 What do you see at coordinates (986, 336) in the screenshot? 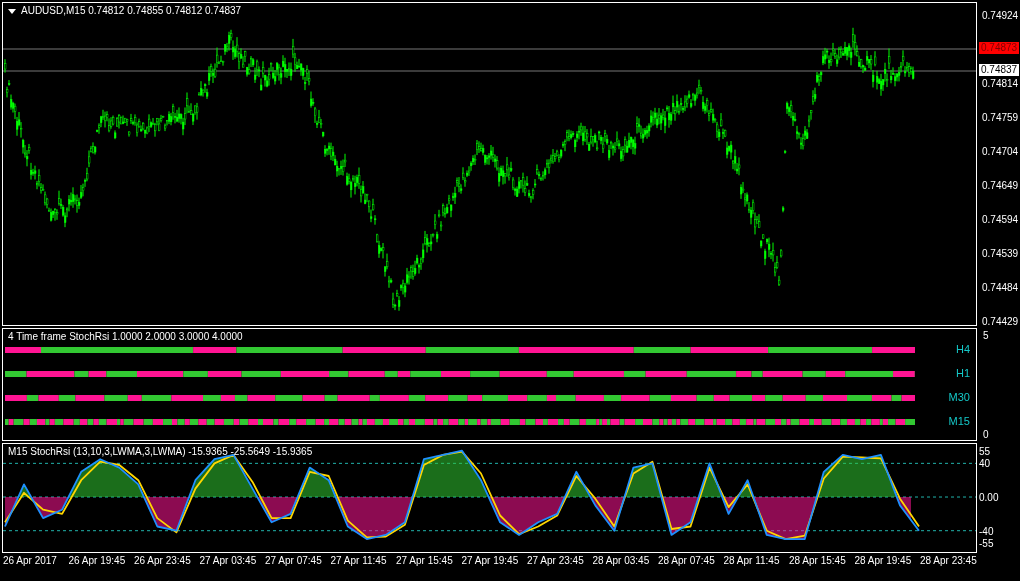
I see `scale-label: 5` at bounding box center [986, 336].